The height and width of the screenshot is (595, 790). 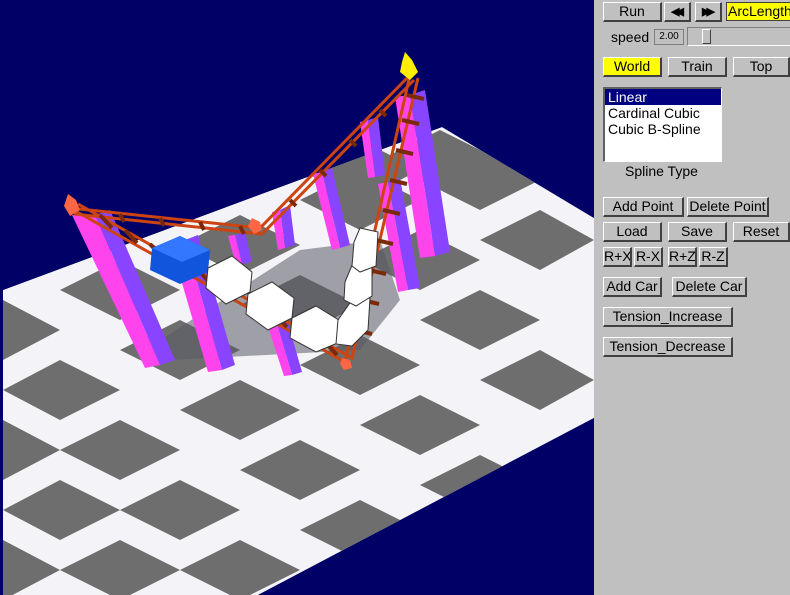 What do you see at coordinates (709, 287) in the screenshot?
I see `delete-car-button: Delete Car` at bounding box center [709, 287].